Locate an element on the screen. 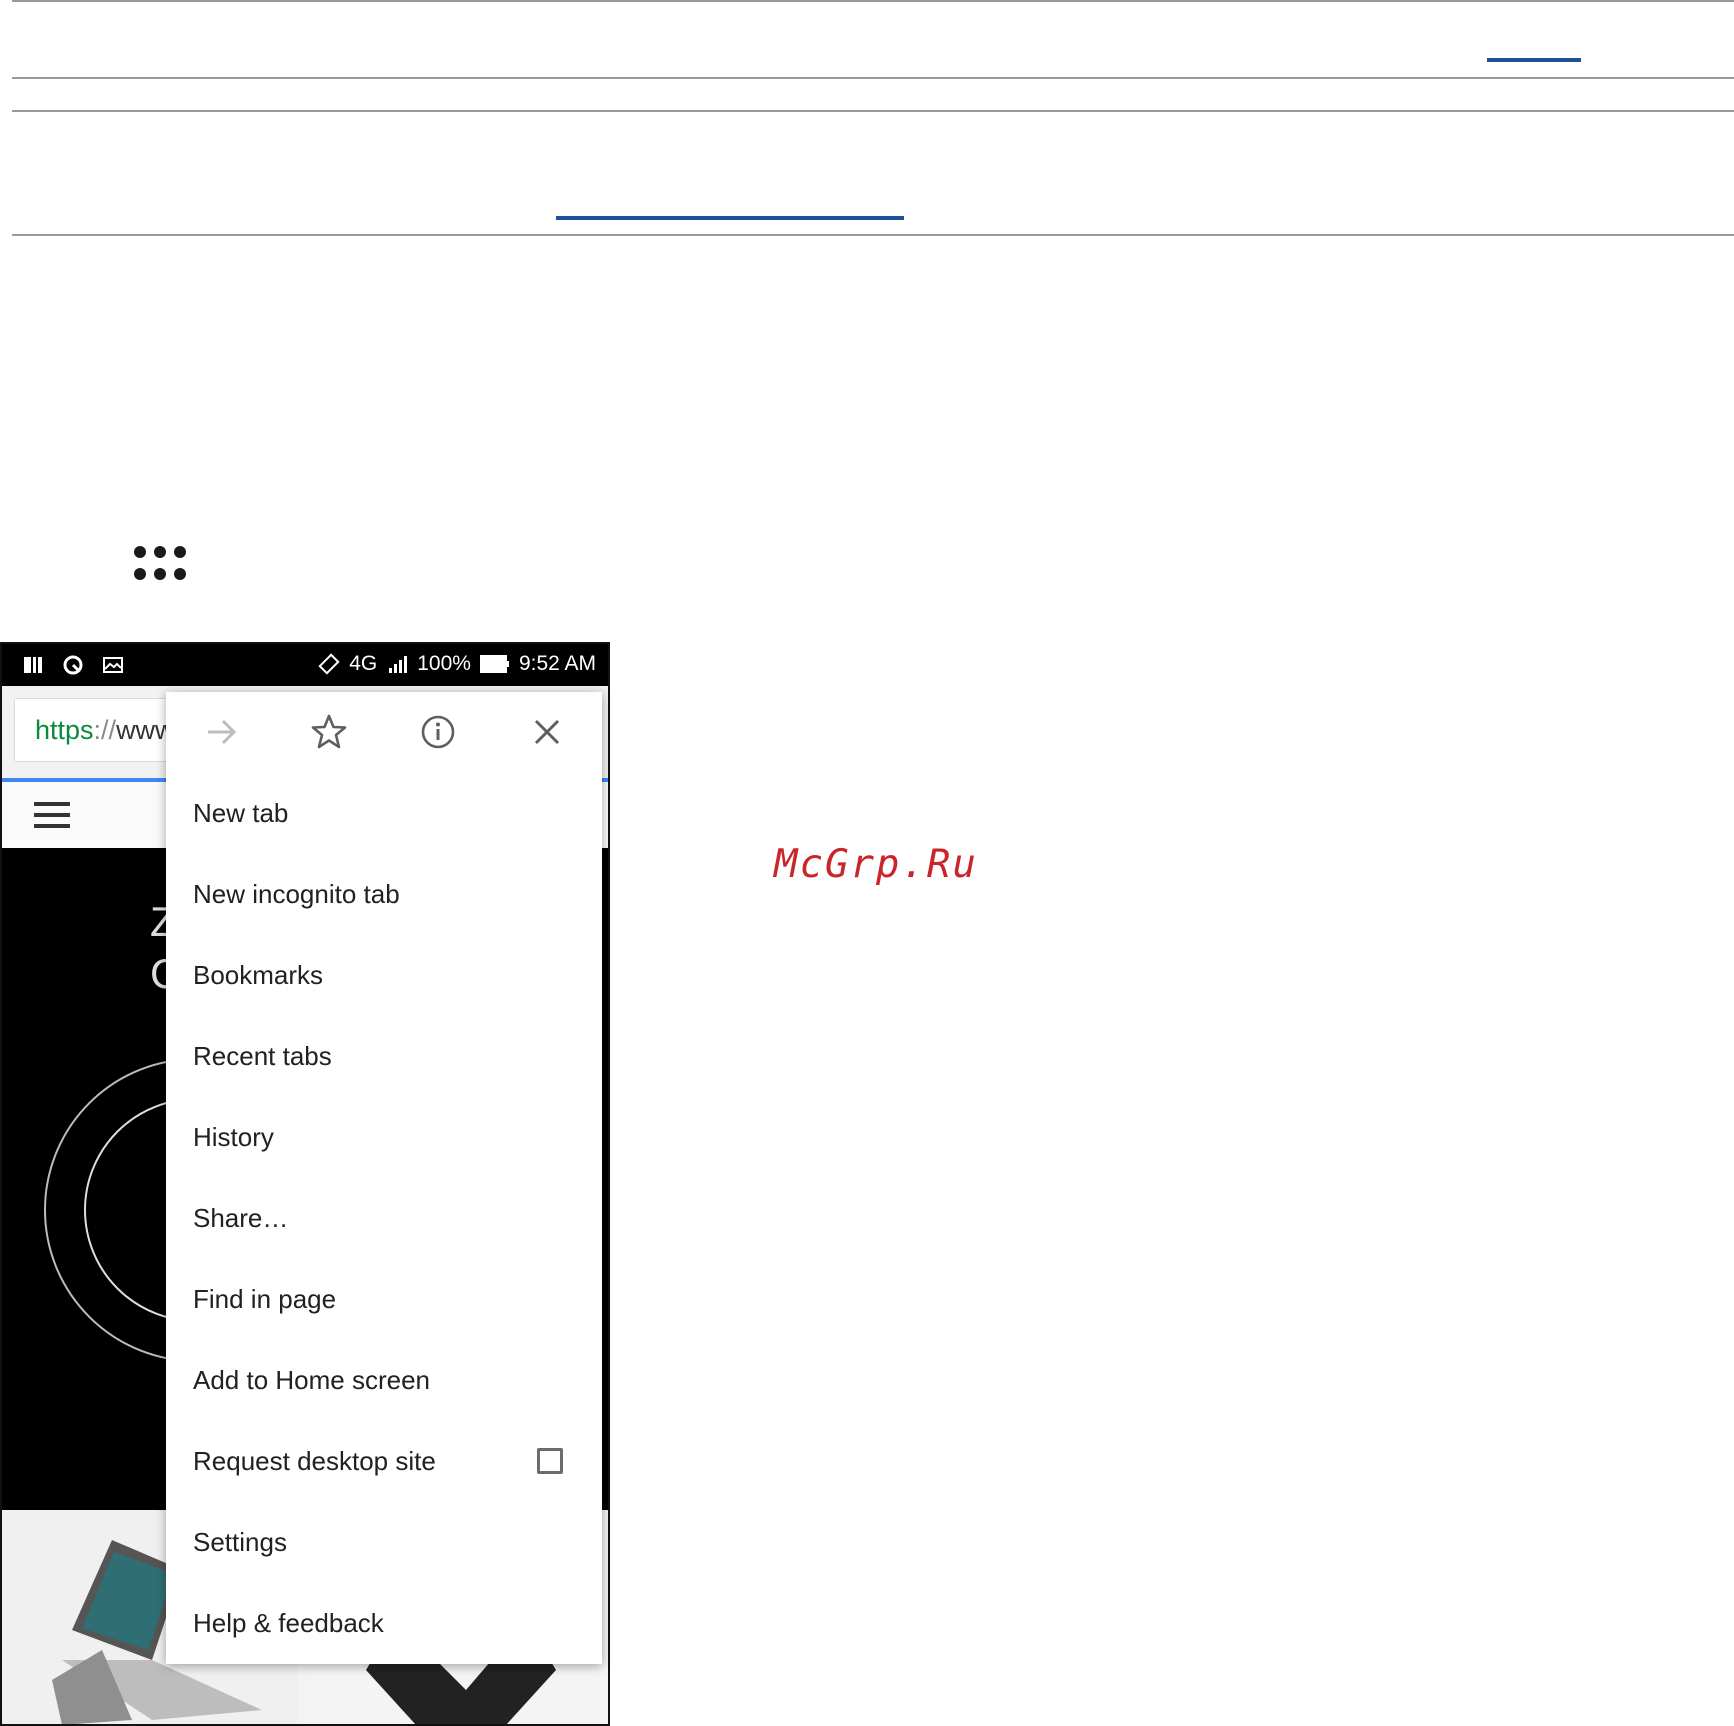 The width and height of the screenshot is (1734, 1726). image-icon is located at coordinates (113, 665).